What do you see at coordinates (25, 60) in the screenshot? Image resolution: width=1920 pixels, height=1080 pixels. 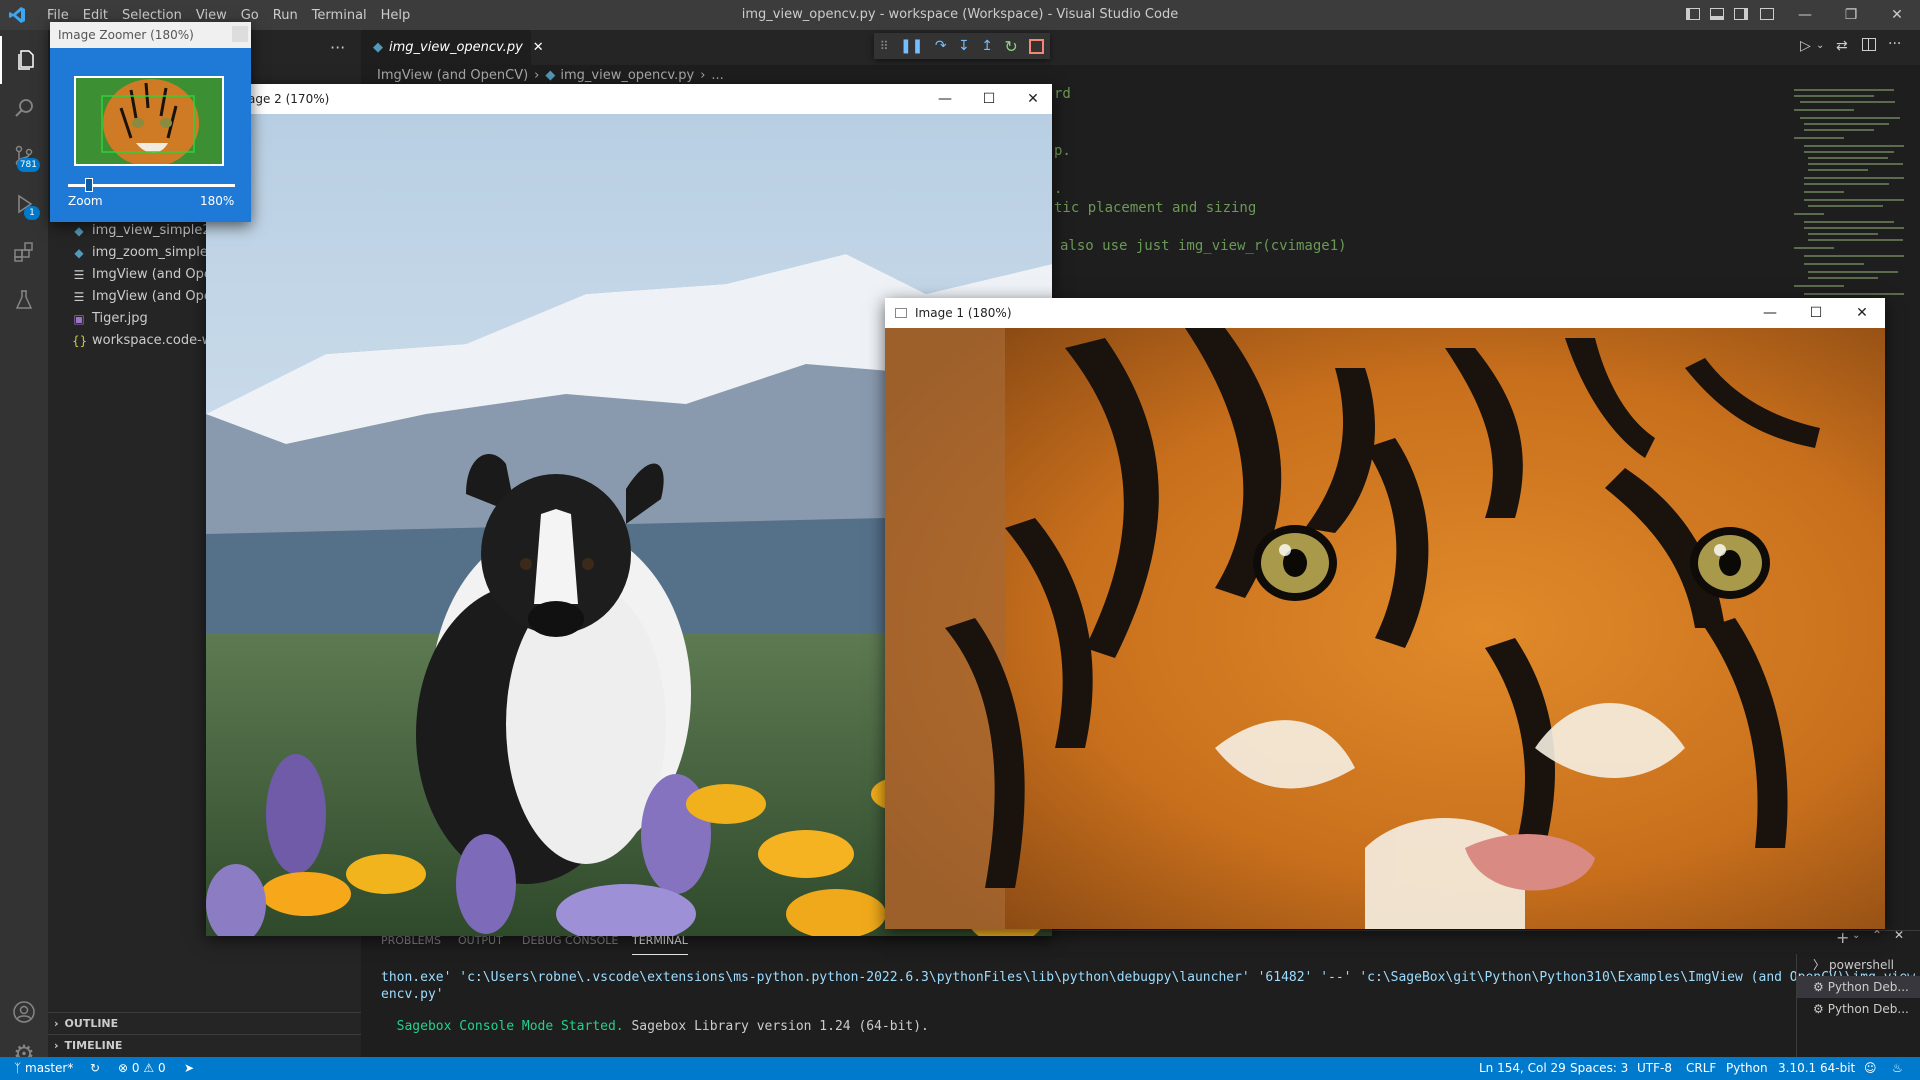 I see `explorer-icon` at bounding box center [25, 60].